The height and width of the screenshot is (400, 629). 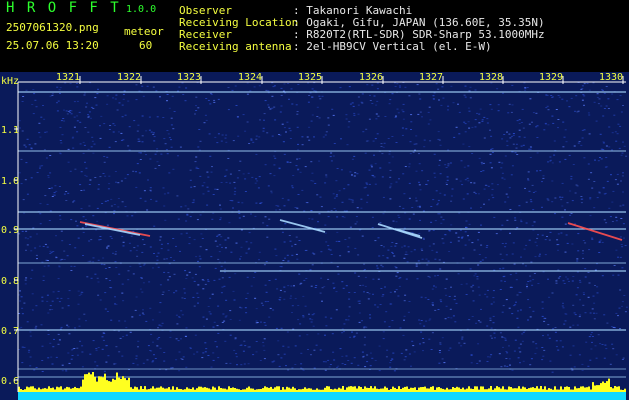 I want to click on y-tick-label: 0.6, so click(x=10, y=381).